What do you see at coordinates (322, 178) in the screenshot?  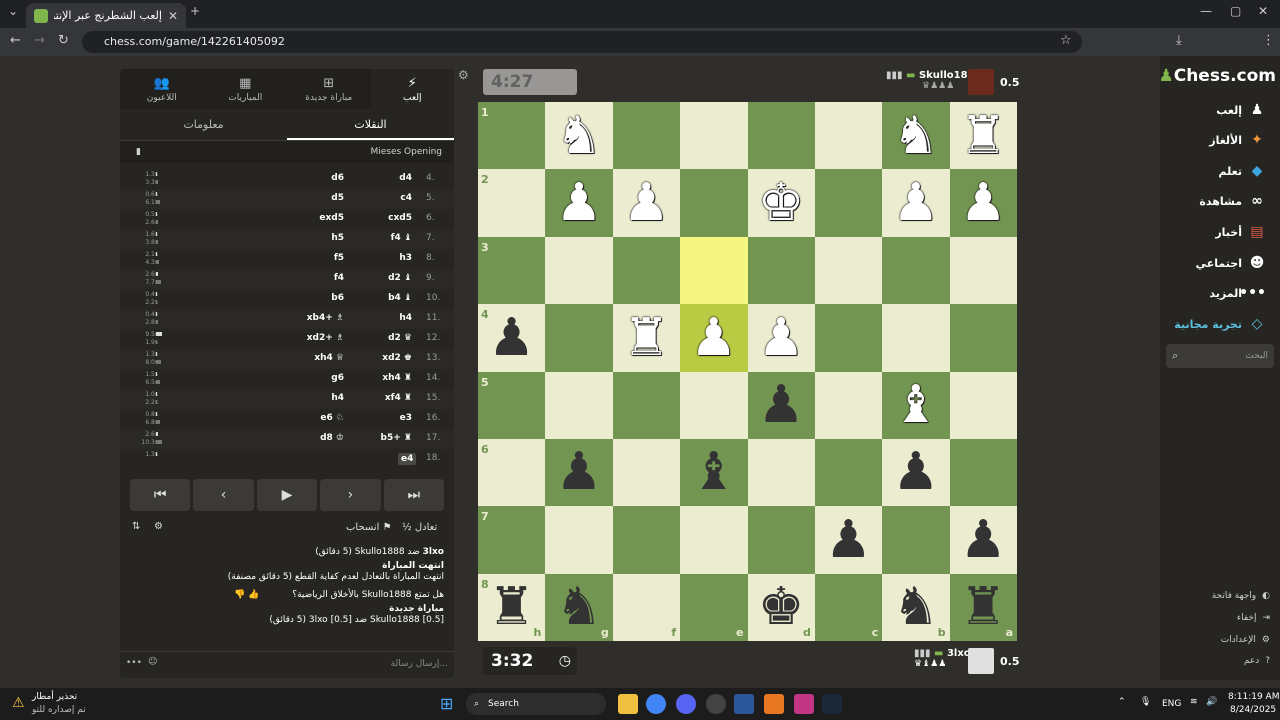 I see `black-move: d6` at bounding box center [322, 178].